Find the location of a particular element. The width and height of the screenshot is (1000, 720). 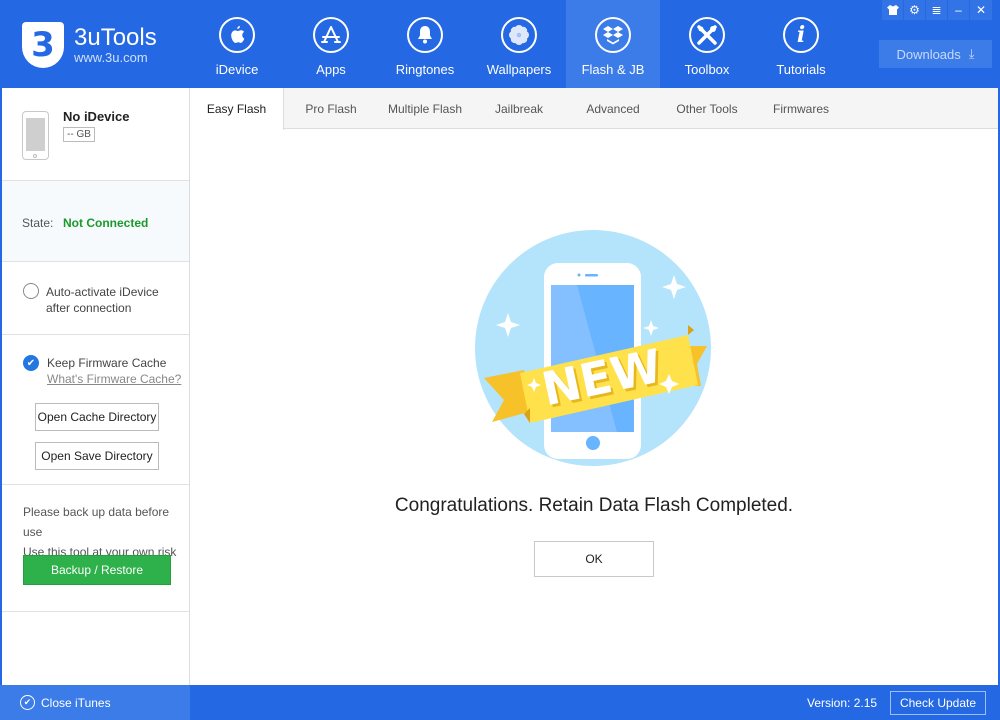

state-label: State: is located at coordinates (38, 223).